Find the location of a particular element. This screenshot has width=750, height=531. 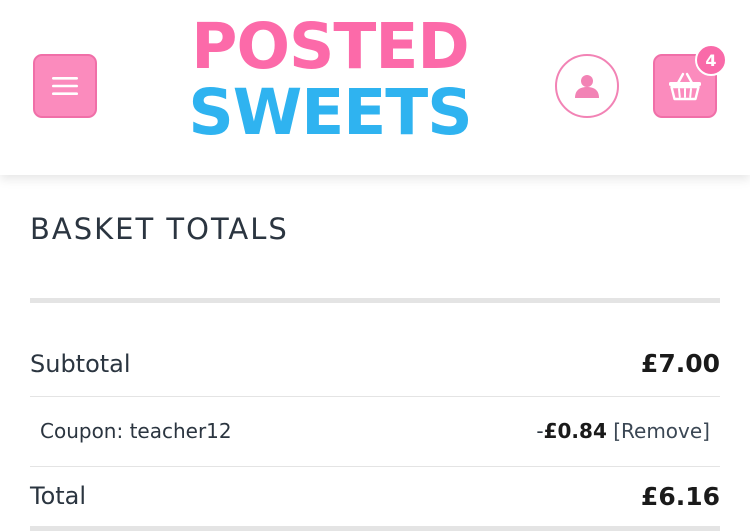

site-logo: POSTED SWEETS is located at coordinates (330, 83).